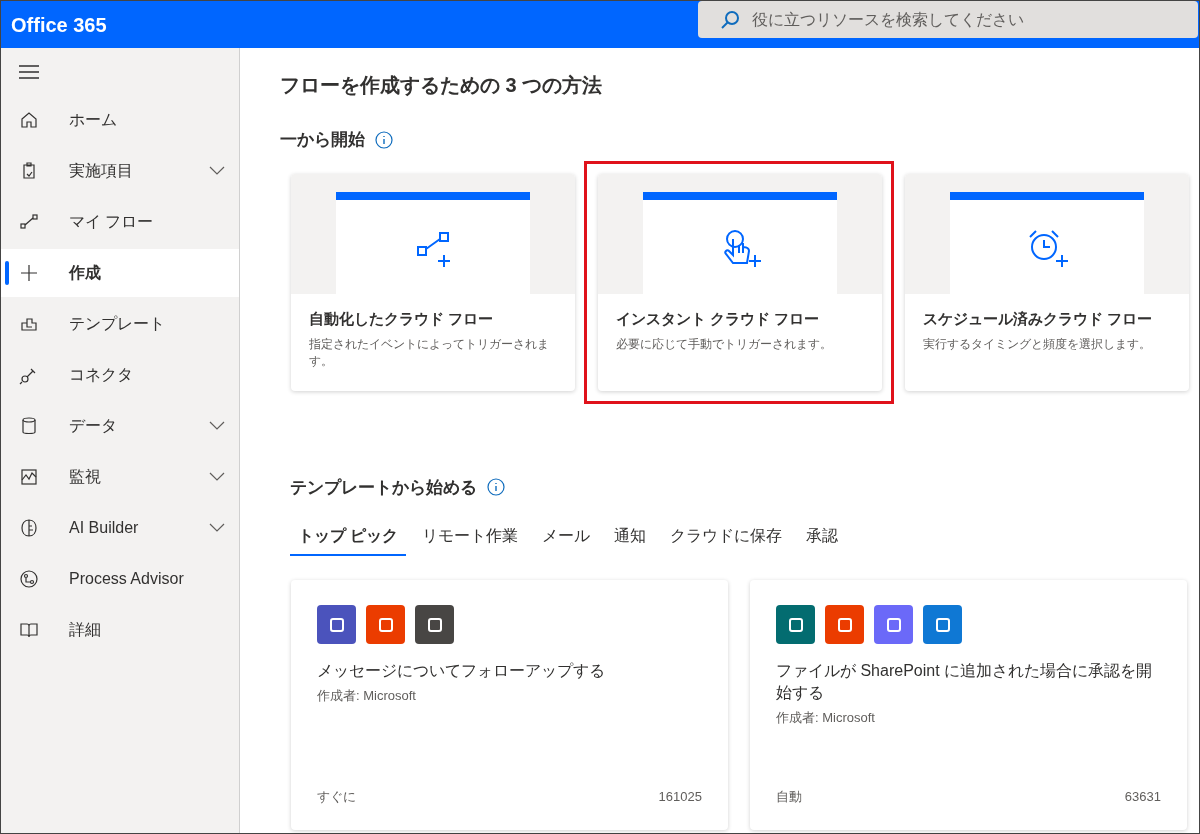  I want to click on page-title: フローを作成するための 3 つの方法, so click(442, 85).